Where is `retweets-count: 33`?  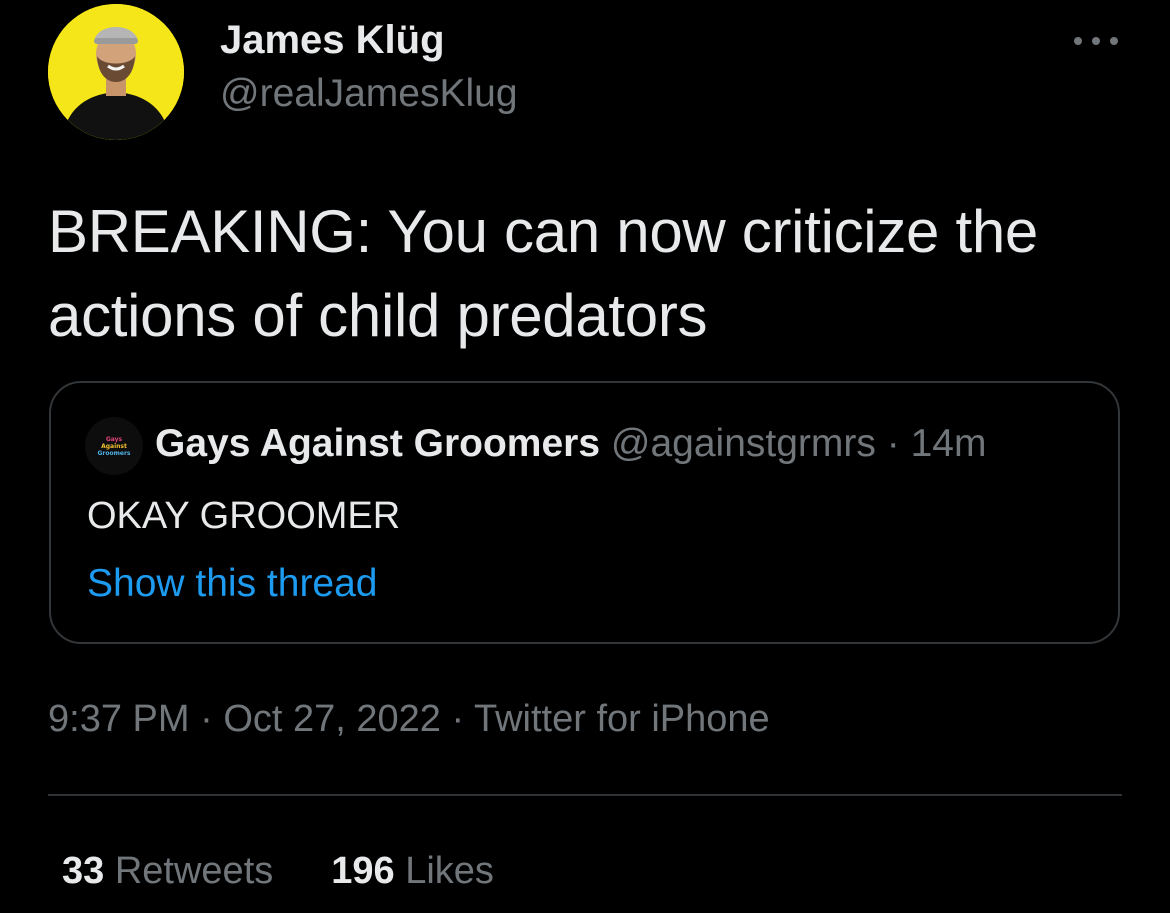 retweets-count: 33 is located at coordinates (83, 871).